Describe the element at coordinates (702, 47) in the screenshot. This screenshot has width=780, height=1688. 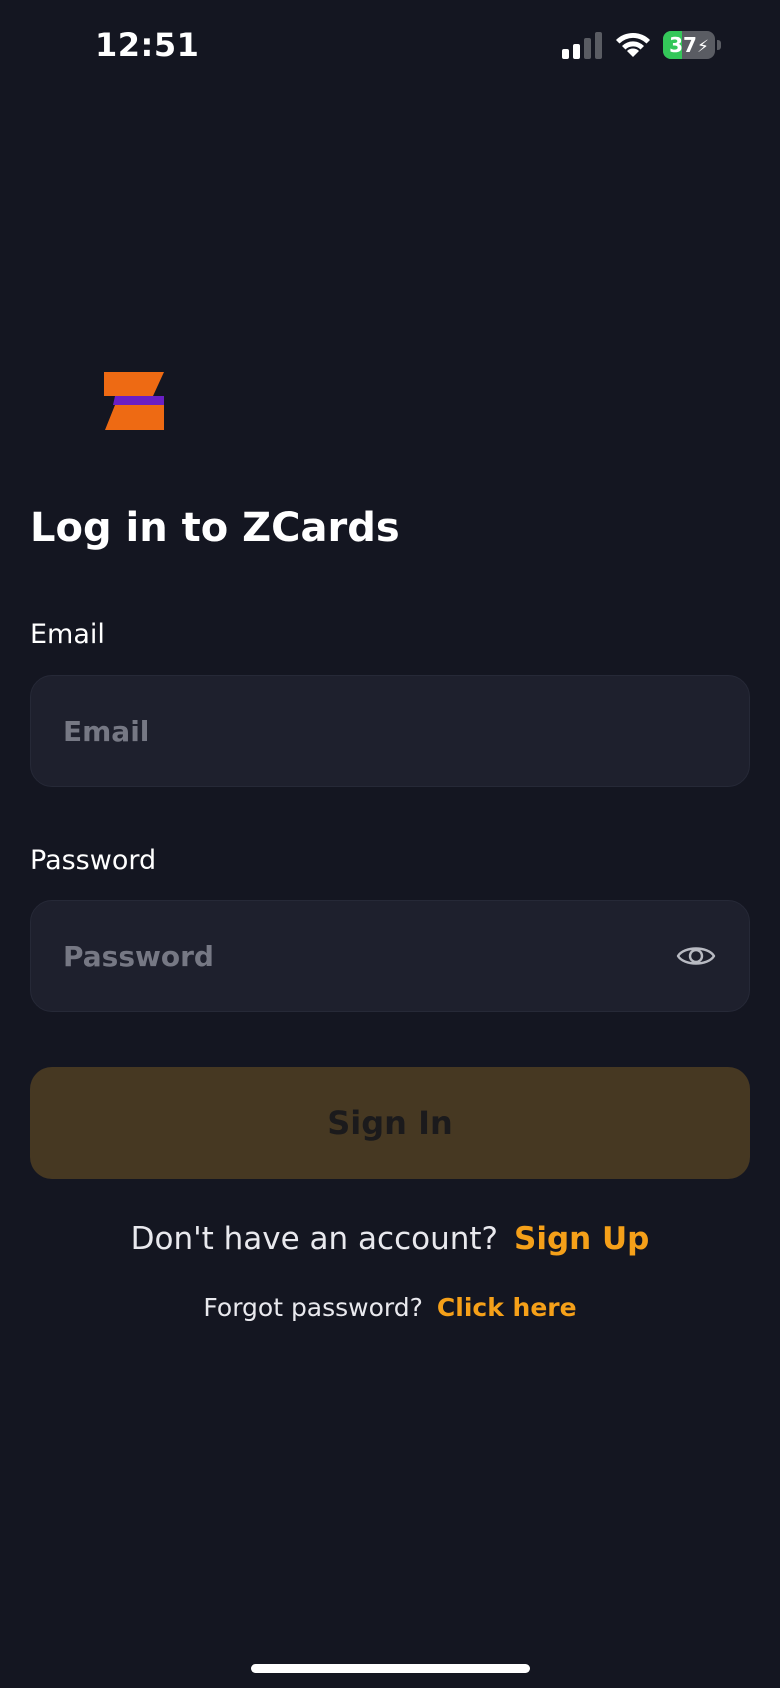
I see `charging-bolt-icon: ⚡` at that location.